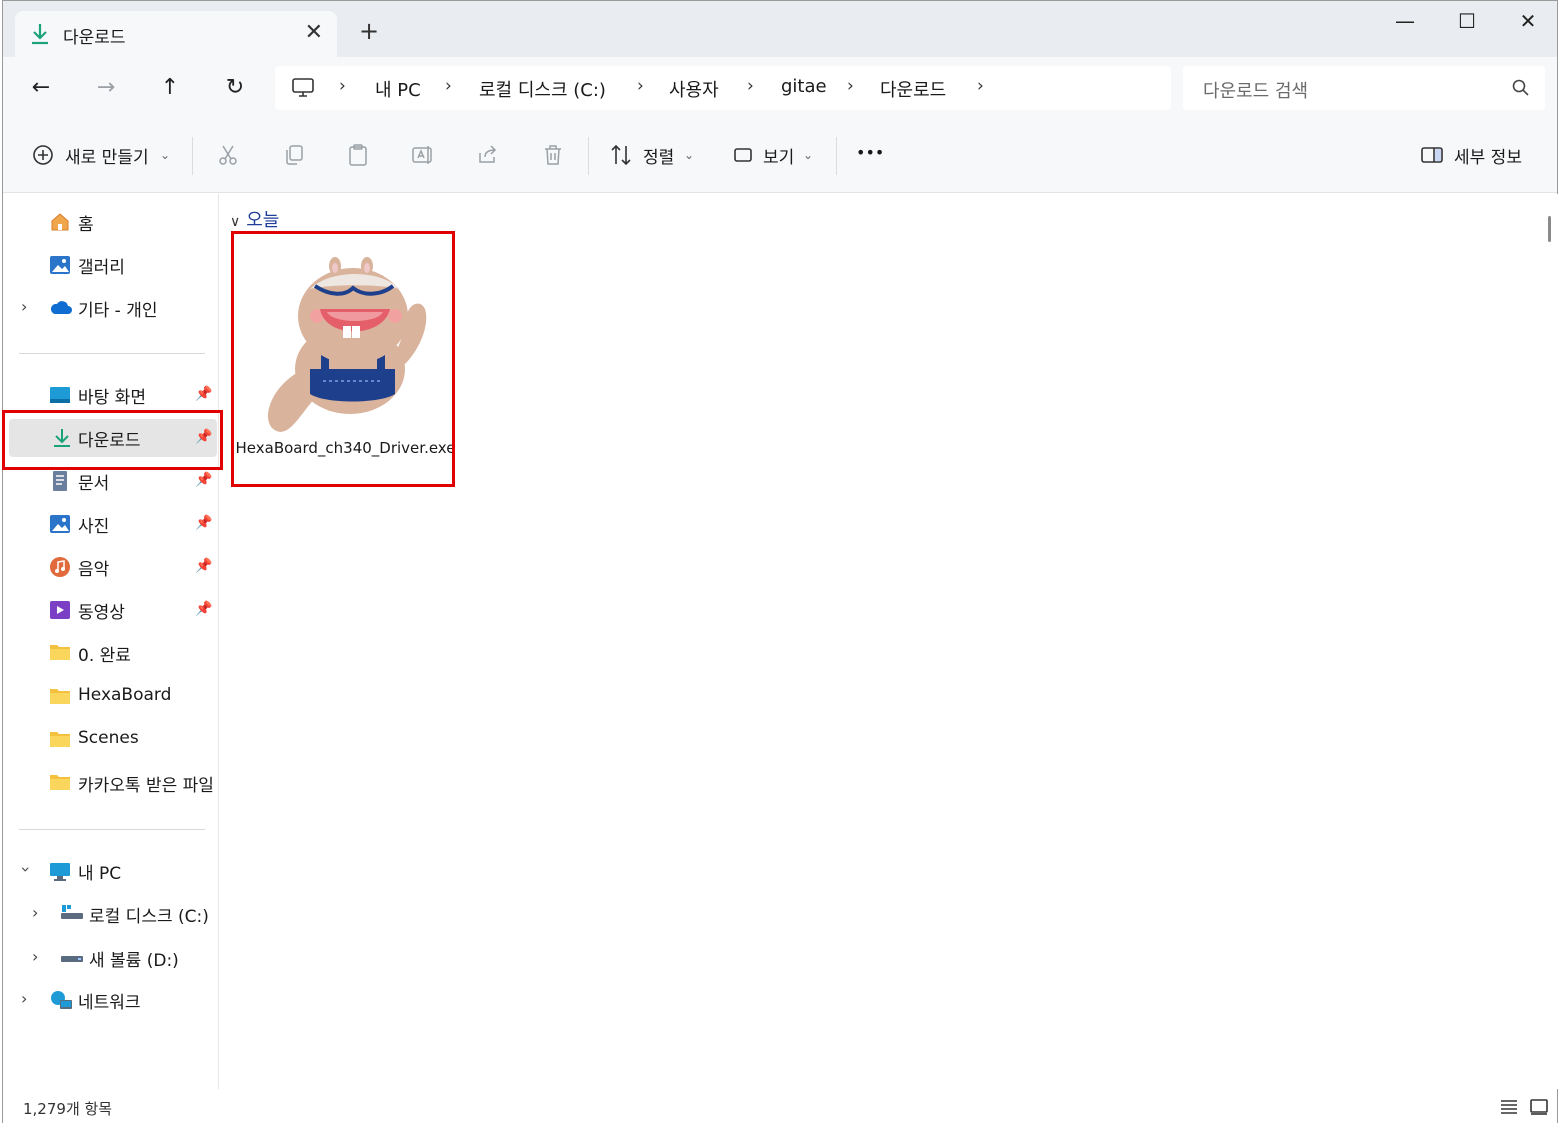 The image size is (1560, 1125). What do you see at coordinates (542, 89) in the screenshot?
I see `breadcrumb-local-disk: 로컬 디스크 (C:)` at bounding box center [542, 89].